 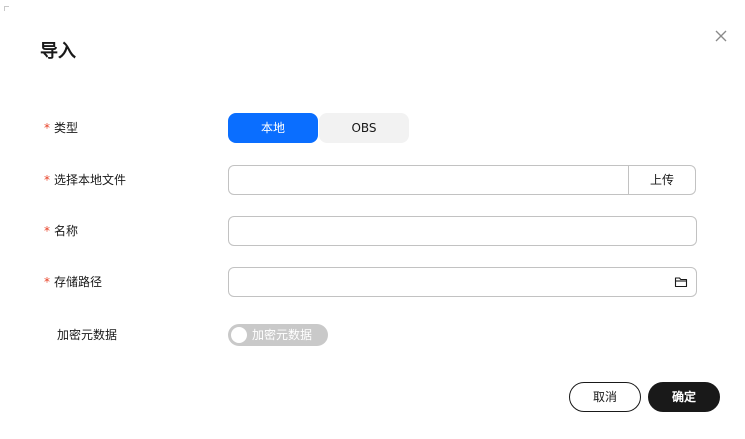 What do you see at coordinates (6, 8) in the screenshot?
I see `corner-mark` at bounding box center [6, 8].